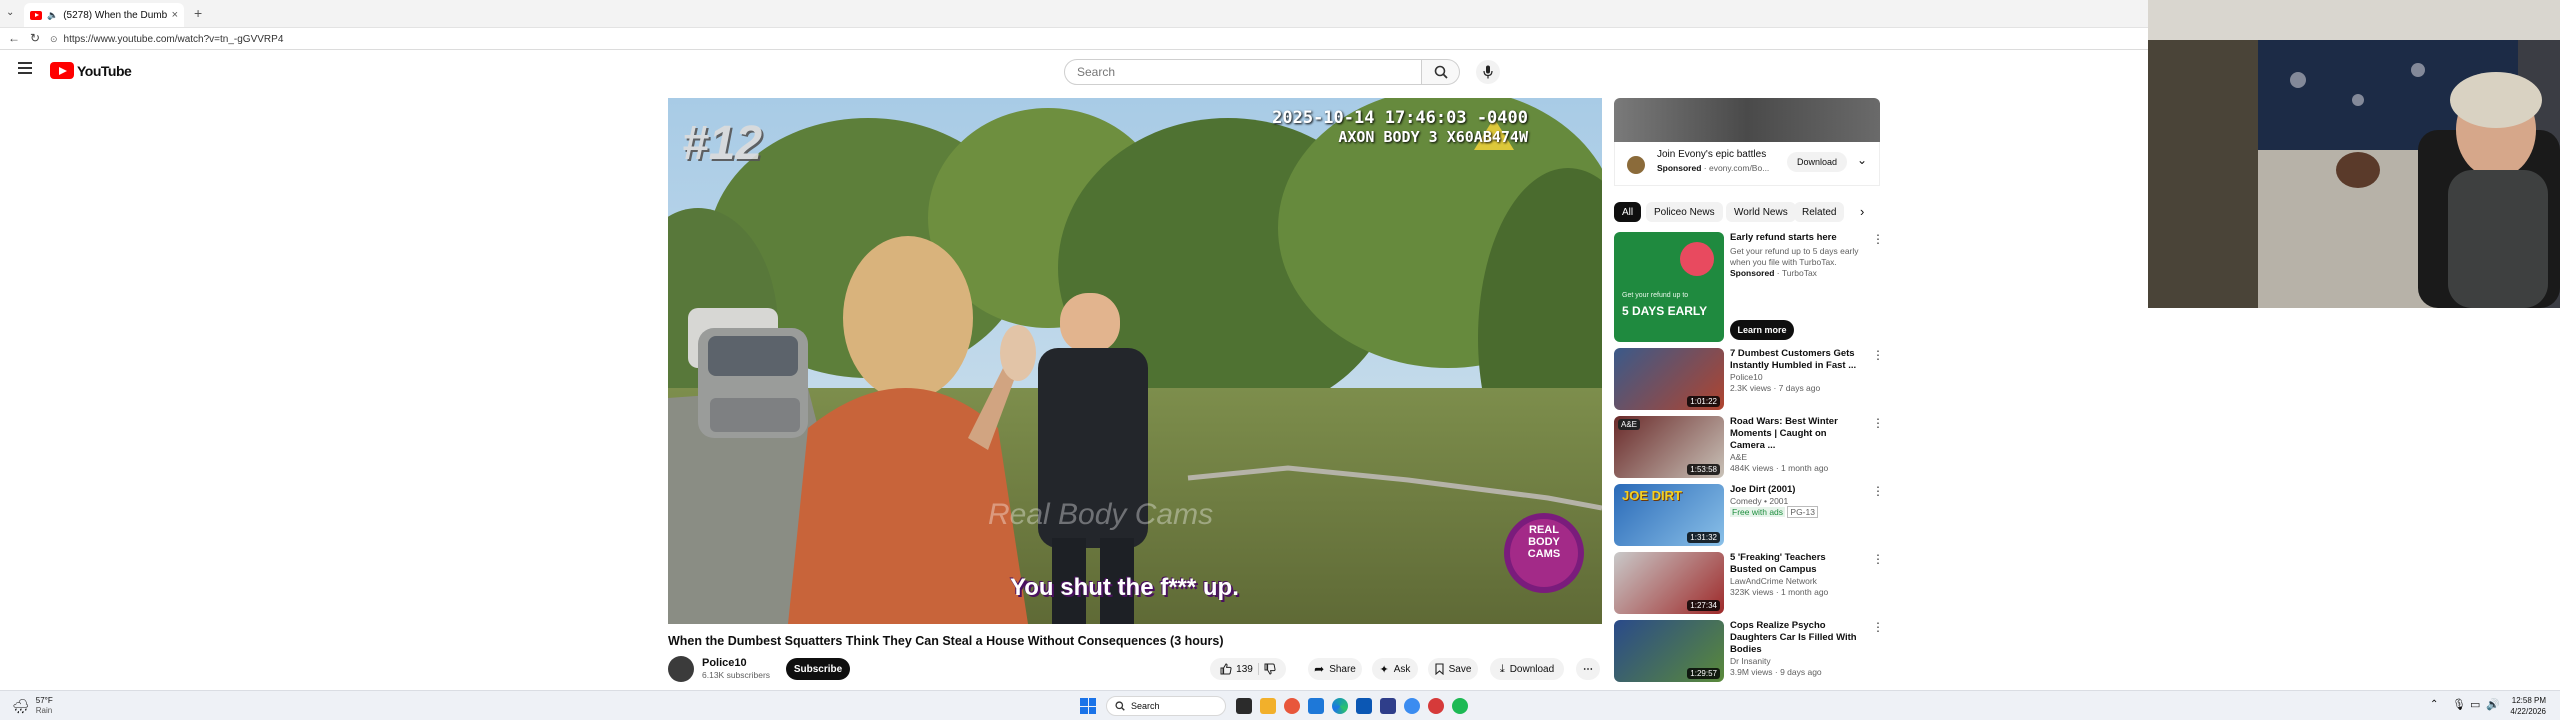 Image resolution: width=2560 pixels, height=720 pixels. Describe the element at coordinates (1775, 388) in the screenshot. I see `rec-meta: 2.3K views · 7 days ago` at that location.